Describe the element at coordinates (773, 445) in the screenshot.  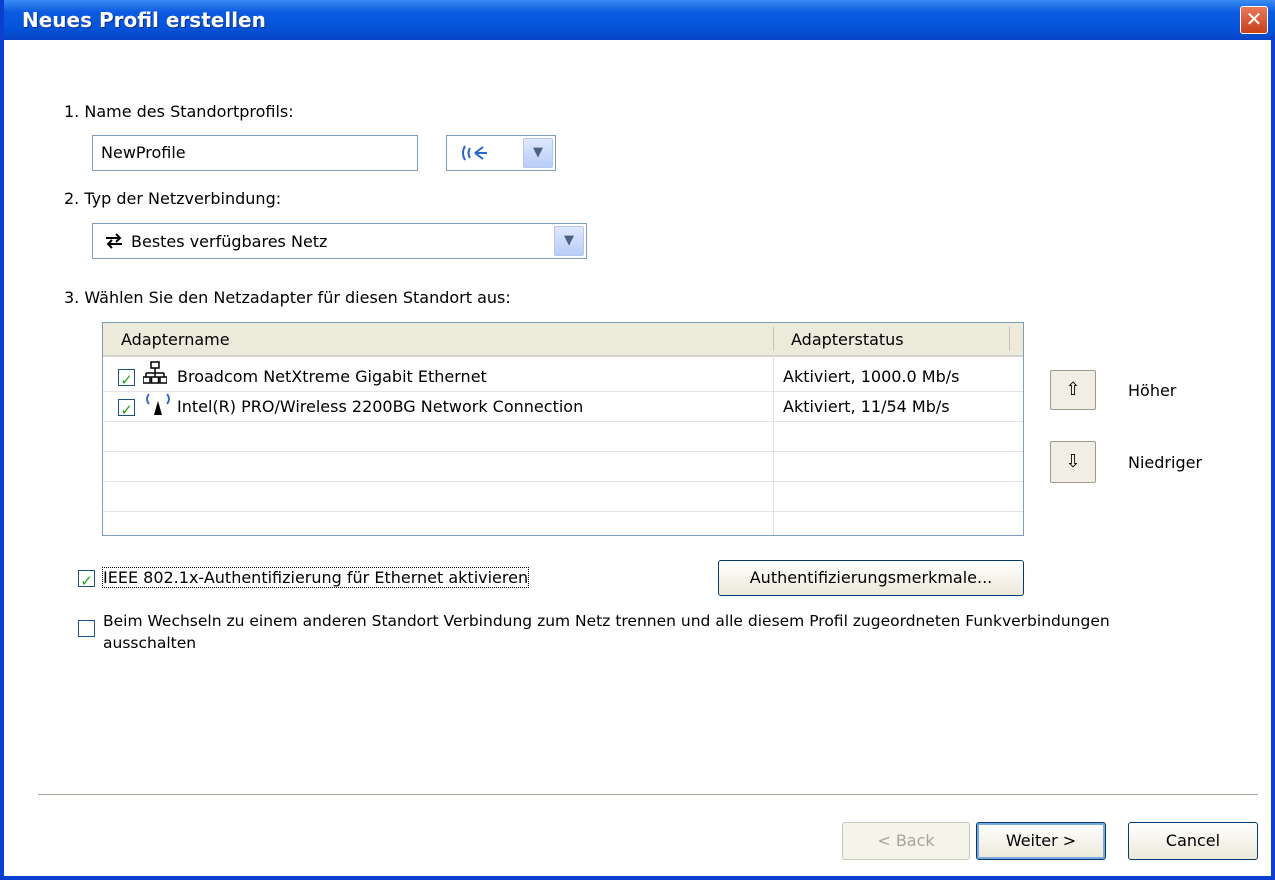
I see `column-gridline` at that location.